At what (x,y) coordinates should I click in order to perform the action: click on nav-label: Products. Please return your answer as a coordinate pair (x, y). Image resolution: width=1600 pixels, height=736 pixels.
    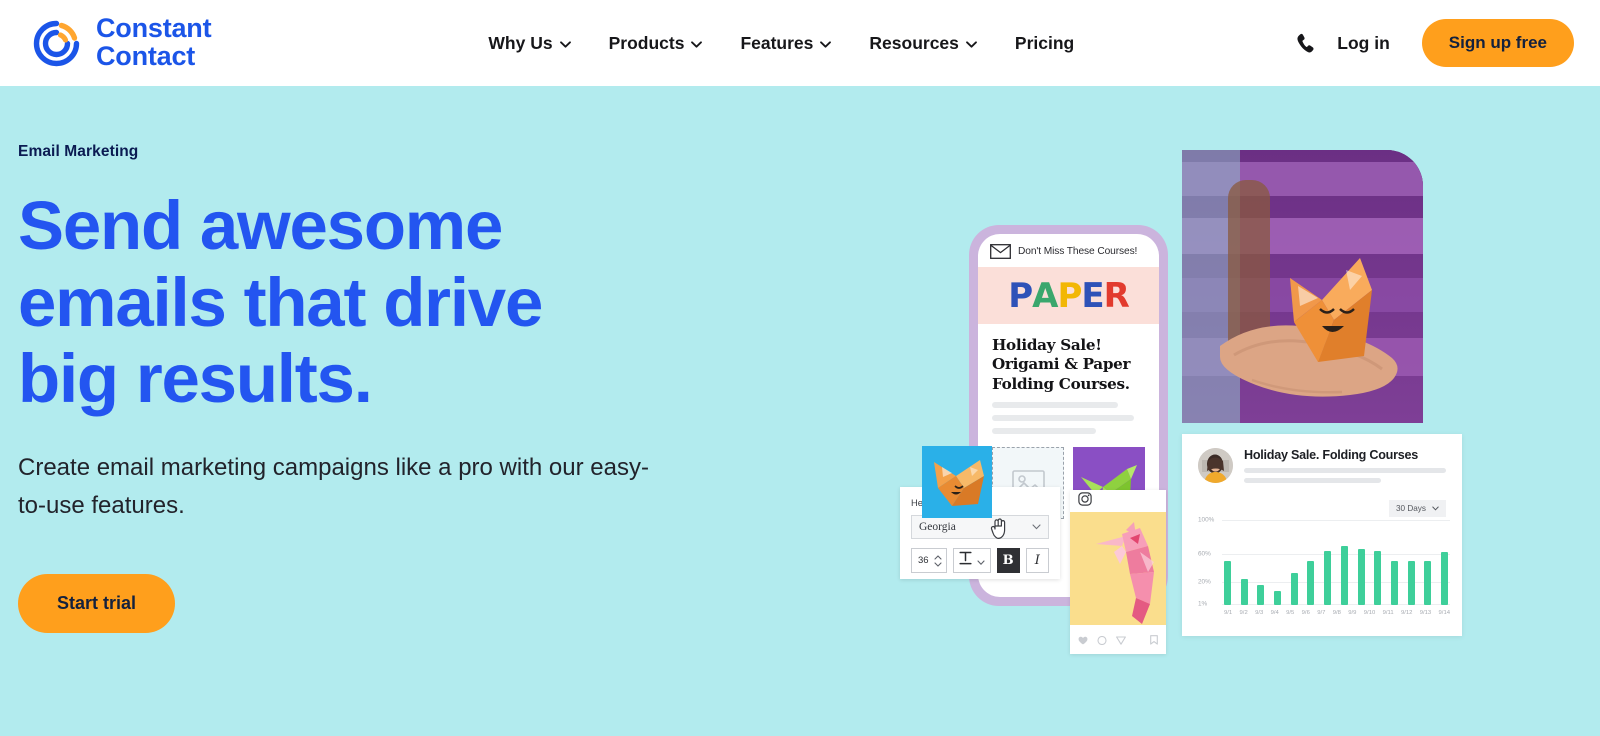
    Looking at the image, I should click on (646, 42).